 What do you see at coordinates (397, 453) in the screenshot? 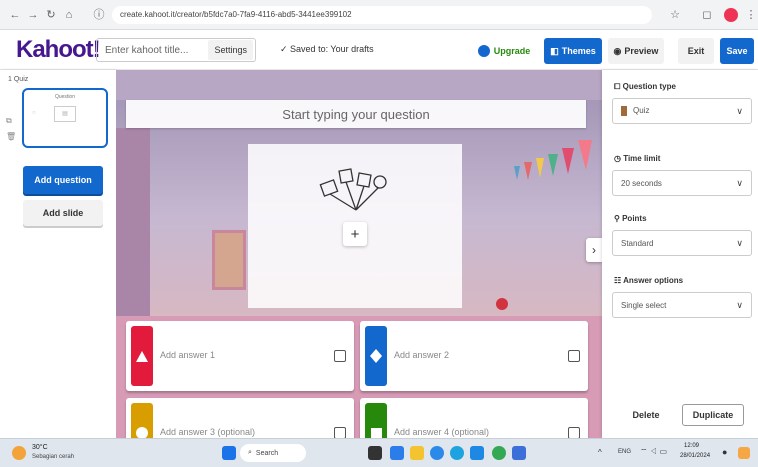
I see `app-icon` at bounding box center [397, 453].